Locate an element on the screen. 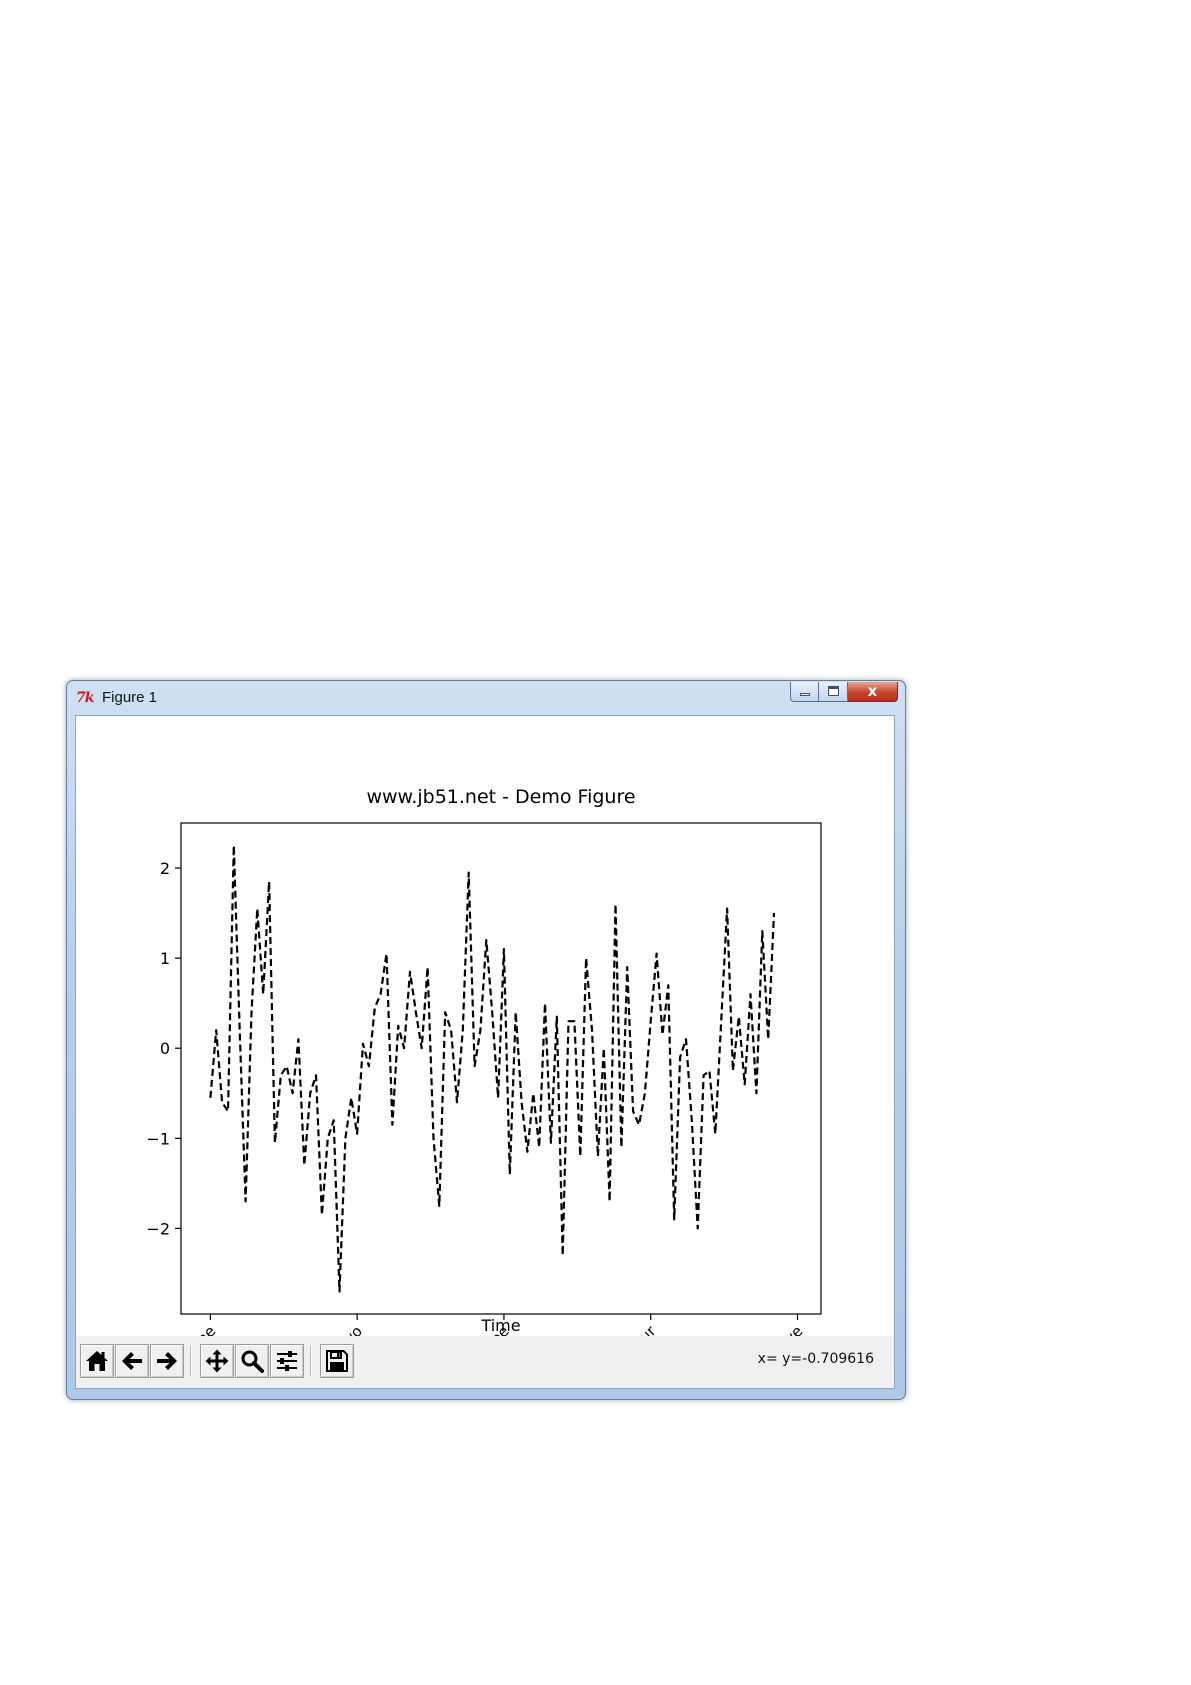  sliders-icon is located at coordinates (287, 1361).